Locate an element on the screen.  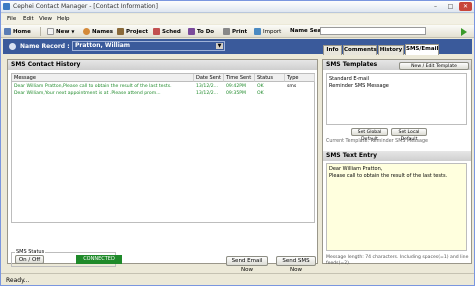
todo-button: To Do is located at coordinates (201, 31).